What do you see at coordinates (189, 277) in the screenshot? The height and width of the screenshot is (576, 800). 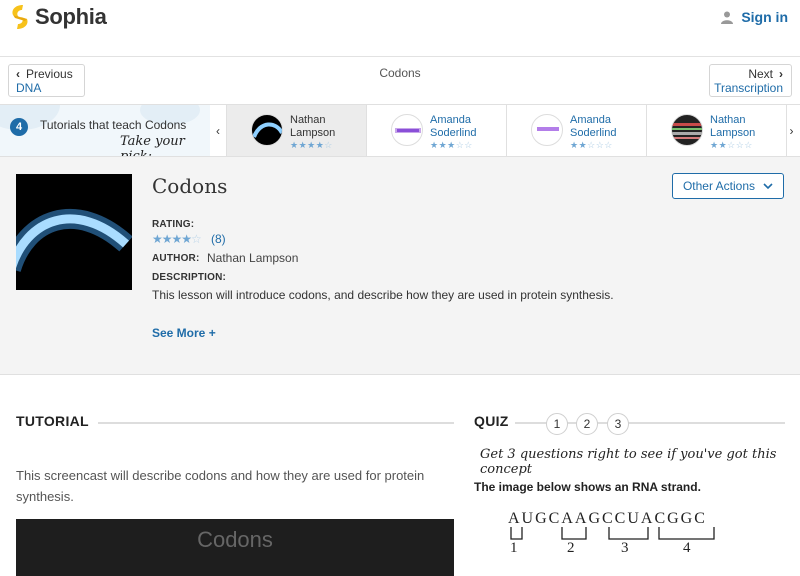 I see `description-label: DESCRIPTION:` at bounding box center [189, 277].